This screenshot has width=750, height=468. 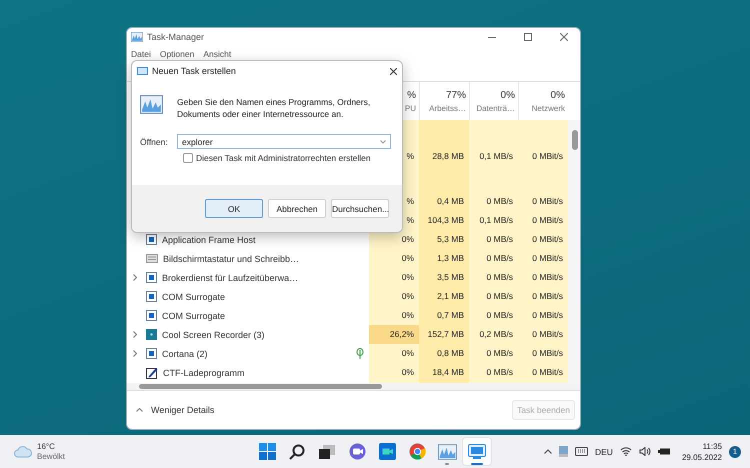 I want to click on memory-cell-text: 5,3 MB, so click(x=450, y=239).